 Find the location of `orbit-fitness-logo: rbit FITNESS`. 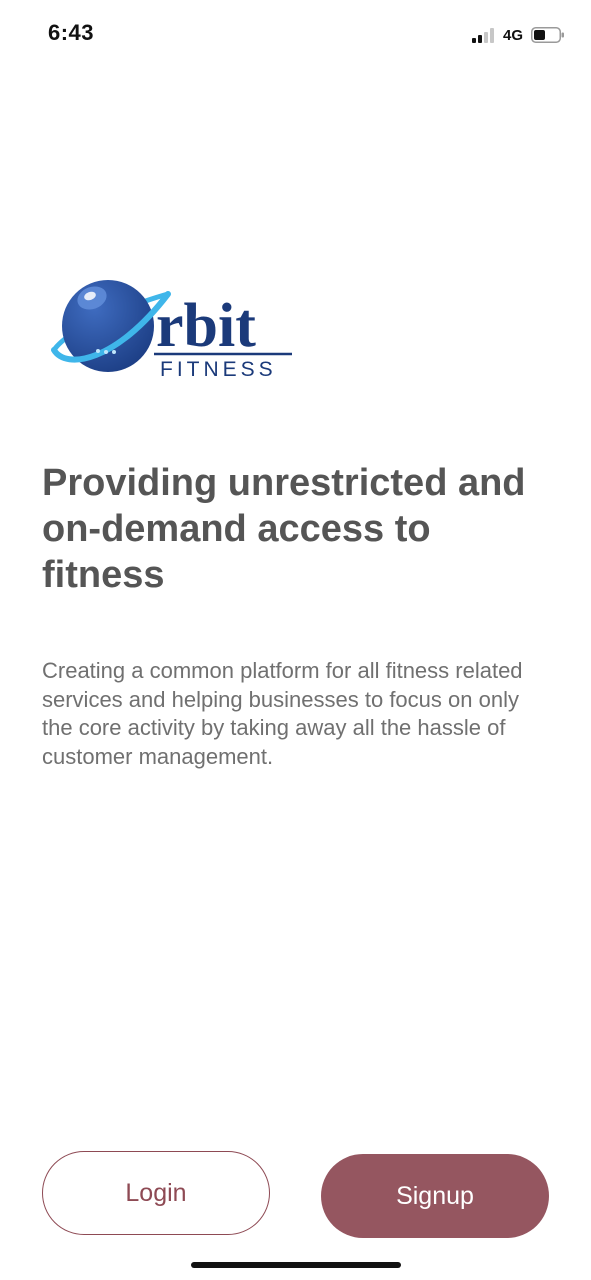

orbit-fitness-logo: rbit FITNESS is located at coordinates (171, 330).